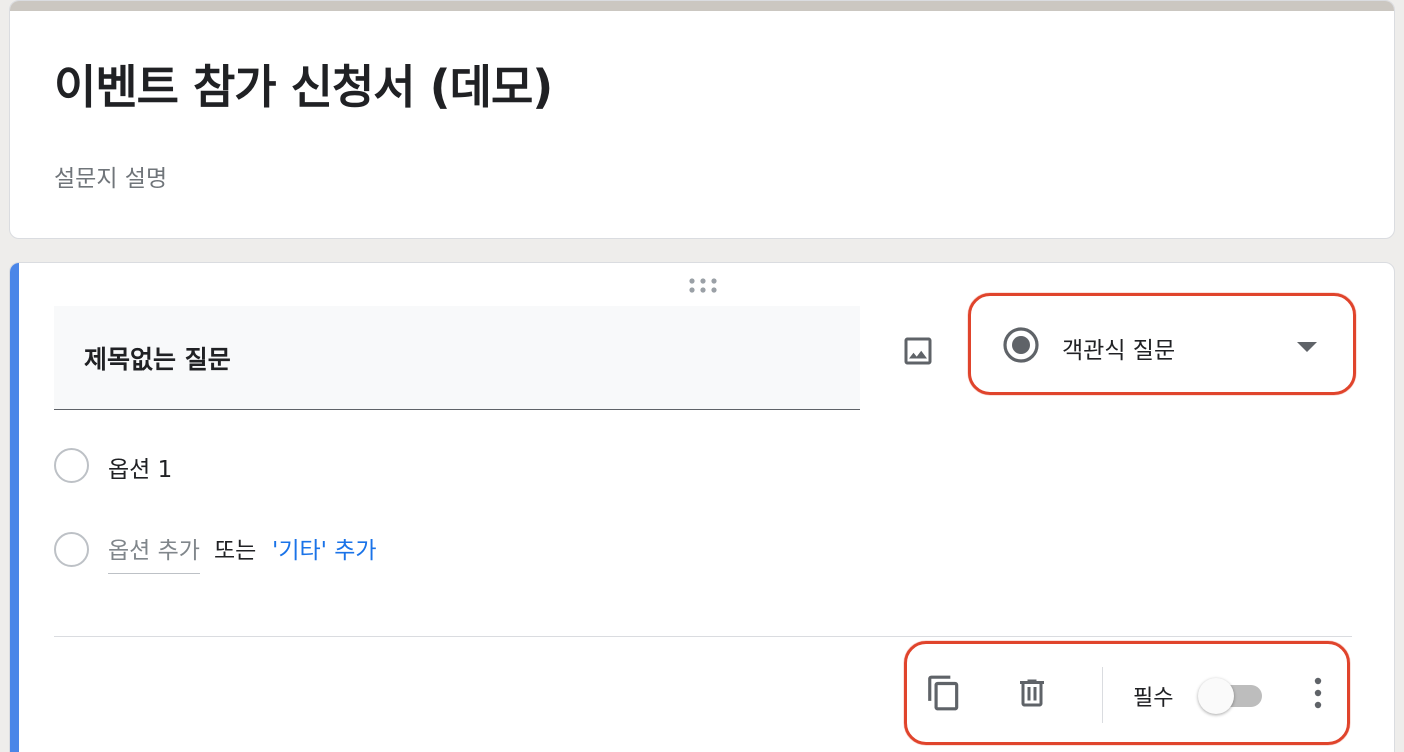 The height and width of the screenshot is (752, 1404). I want to click on question-type-dropdown: 객관식 질문, so click(1162, 344).